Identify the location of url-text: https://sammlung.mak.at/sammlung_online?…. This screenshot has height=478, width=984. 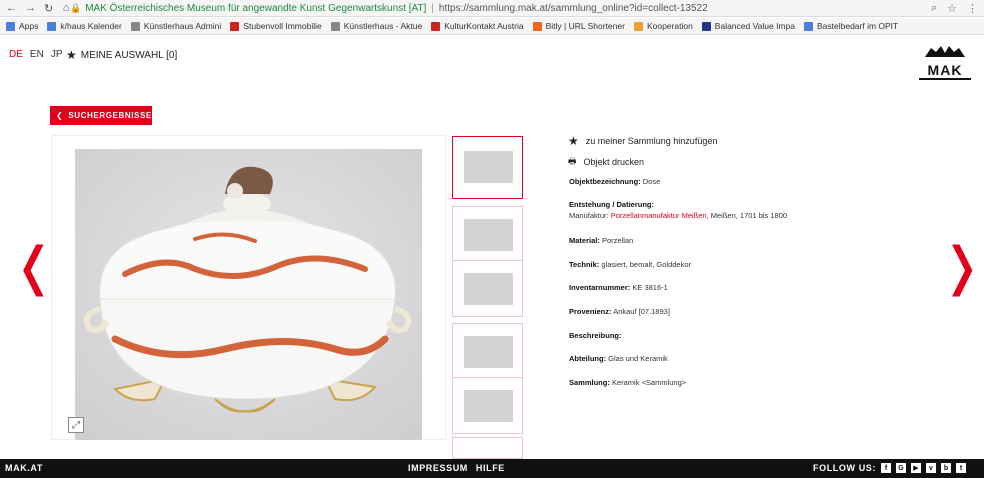
(573, 8).